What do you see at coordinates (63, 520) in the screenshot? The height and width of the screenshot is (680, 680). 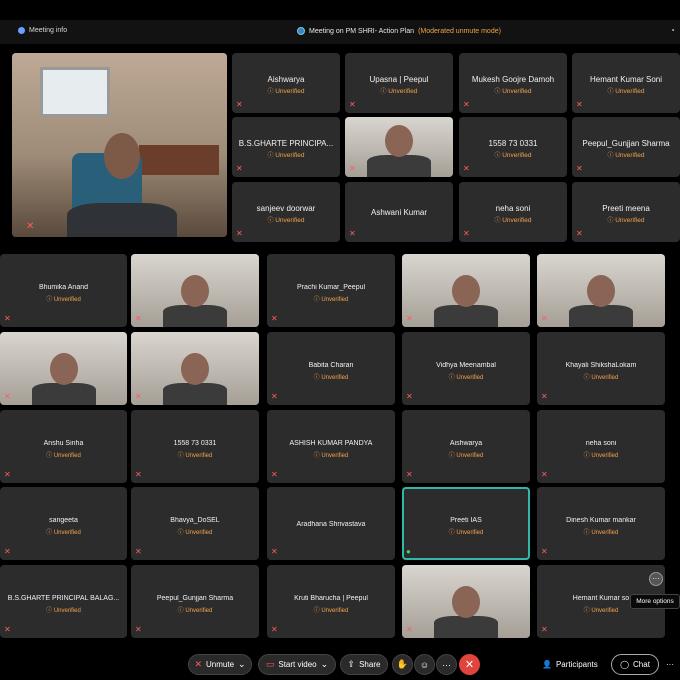 I see `participant-name: sangeeta` at bounding box center [63, 520].